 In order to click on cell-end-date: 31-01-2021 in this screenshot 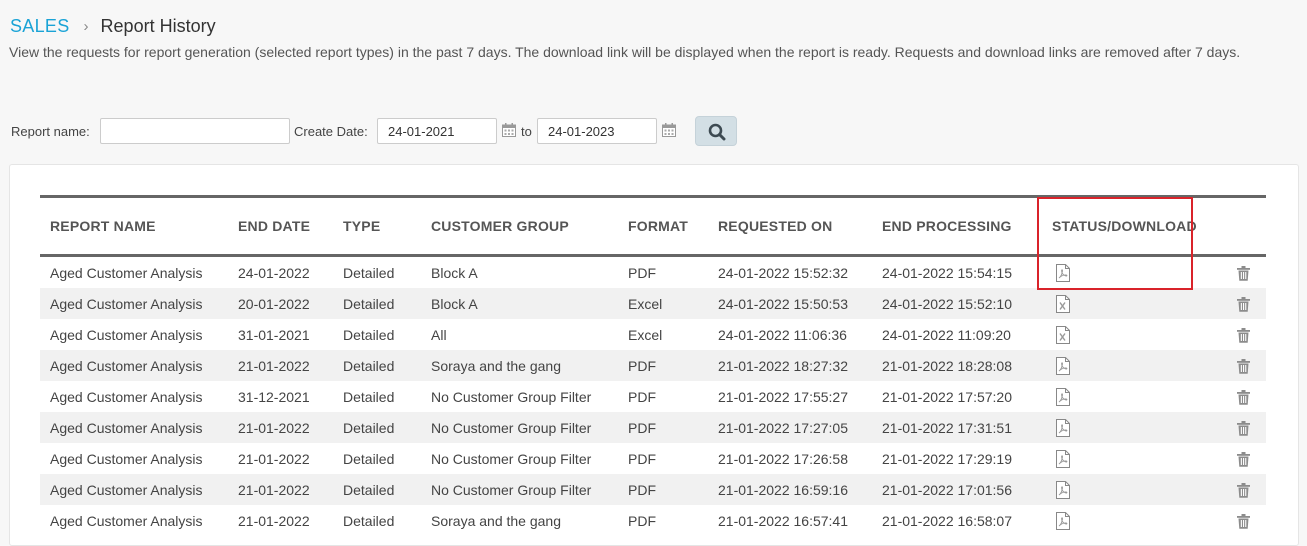, I will do `click(274, 334)`.